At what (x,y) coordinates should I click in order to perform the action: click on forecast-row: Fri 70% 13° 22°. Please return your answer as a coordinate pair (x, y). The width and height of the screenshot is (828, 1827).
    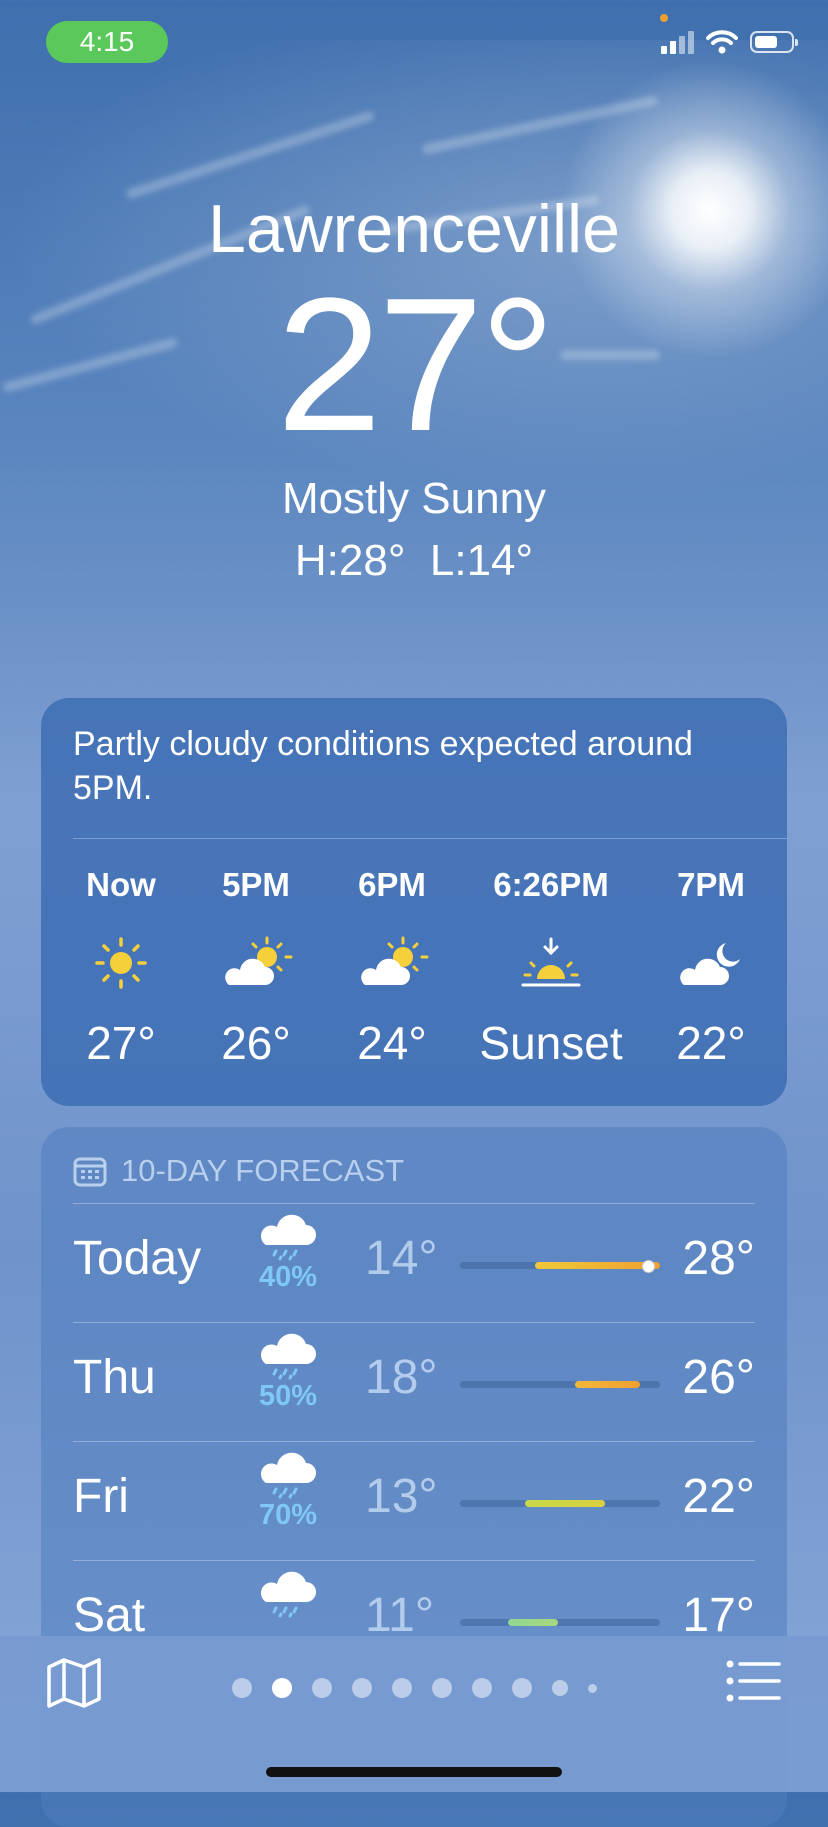
    Looking at the image, I should click on (414, 1502).